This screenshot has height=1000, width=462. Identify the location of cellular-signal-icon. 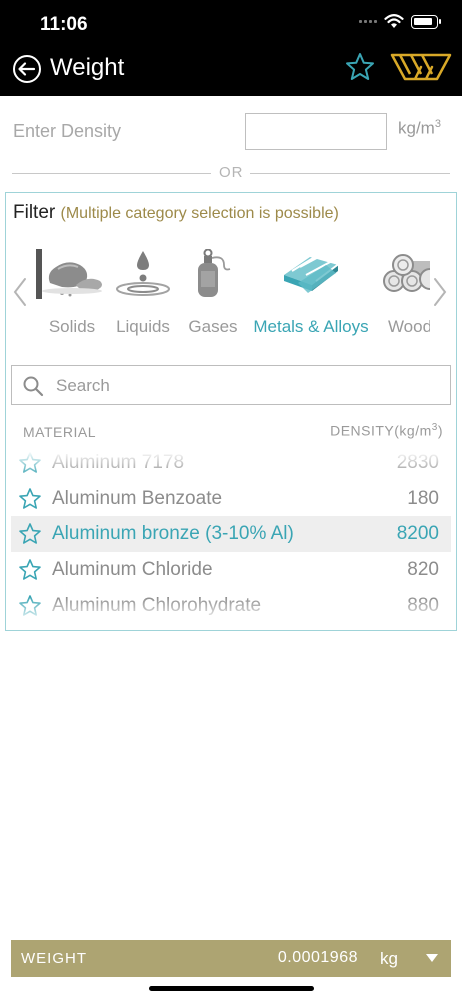
(368, 21).